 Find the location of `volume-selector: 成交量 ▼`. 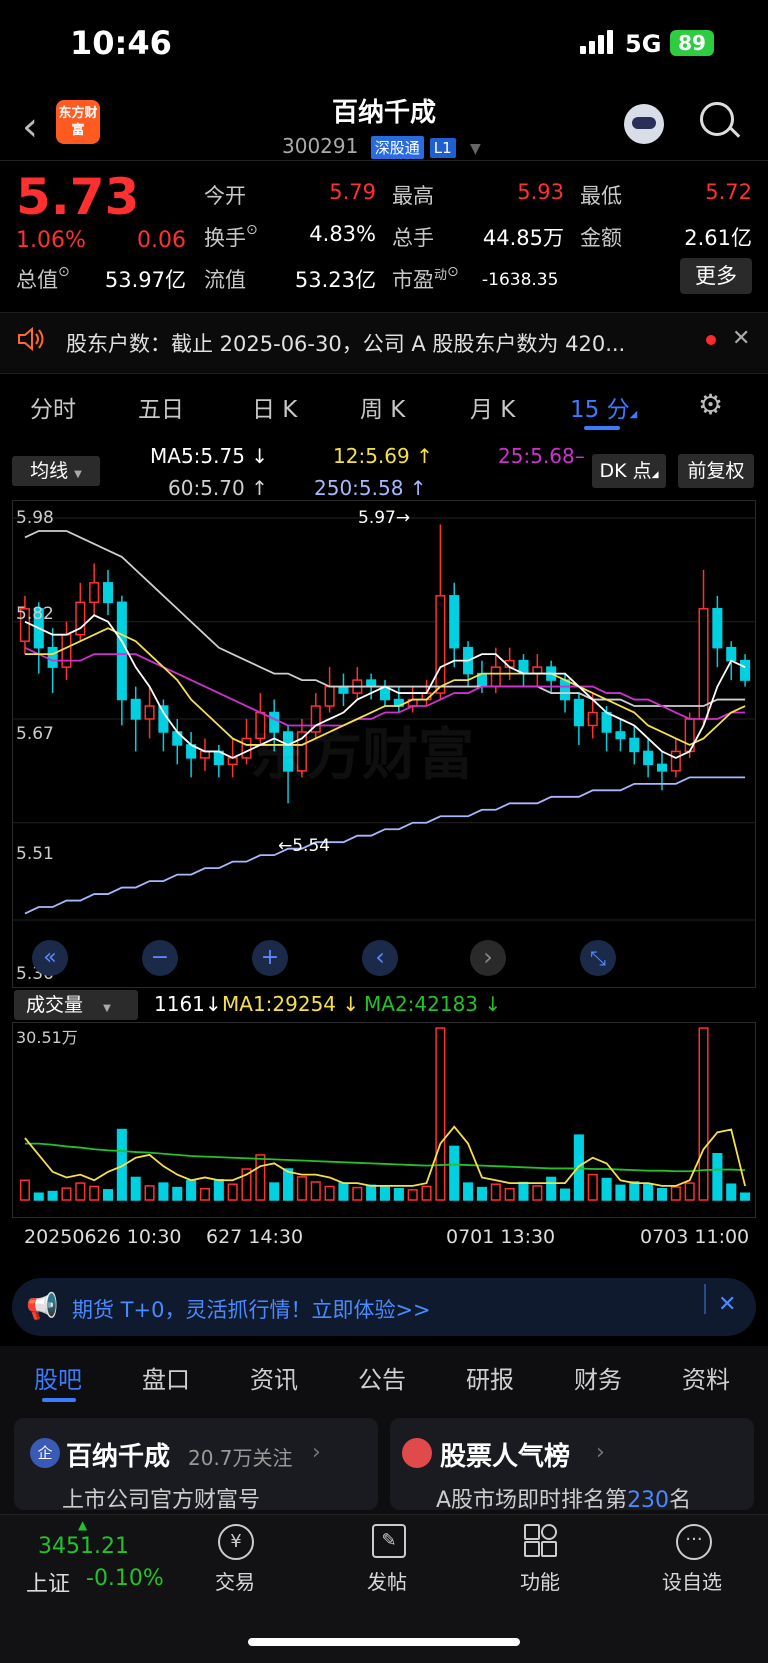

volume-selector: 成交量 ▼ is located at coordinates (76, 1005).